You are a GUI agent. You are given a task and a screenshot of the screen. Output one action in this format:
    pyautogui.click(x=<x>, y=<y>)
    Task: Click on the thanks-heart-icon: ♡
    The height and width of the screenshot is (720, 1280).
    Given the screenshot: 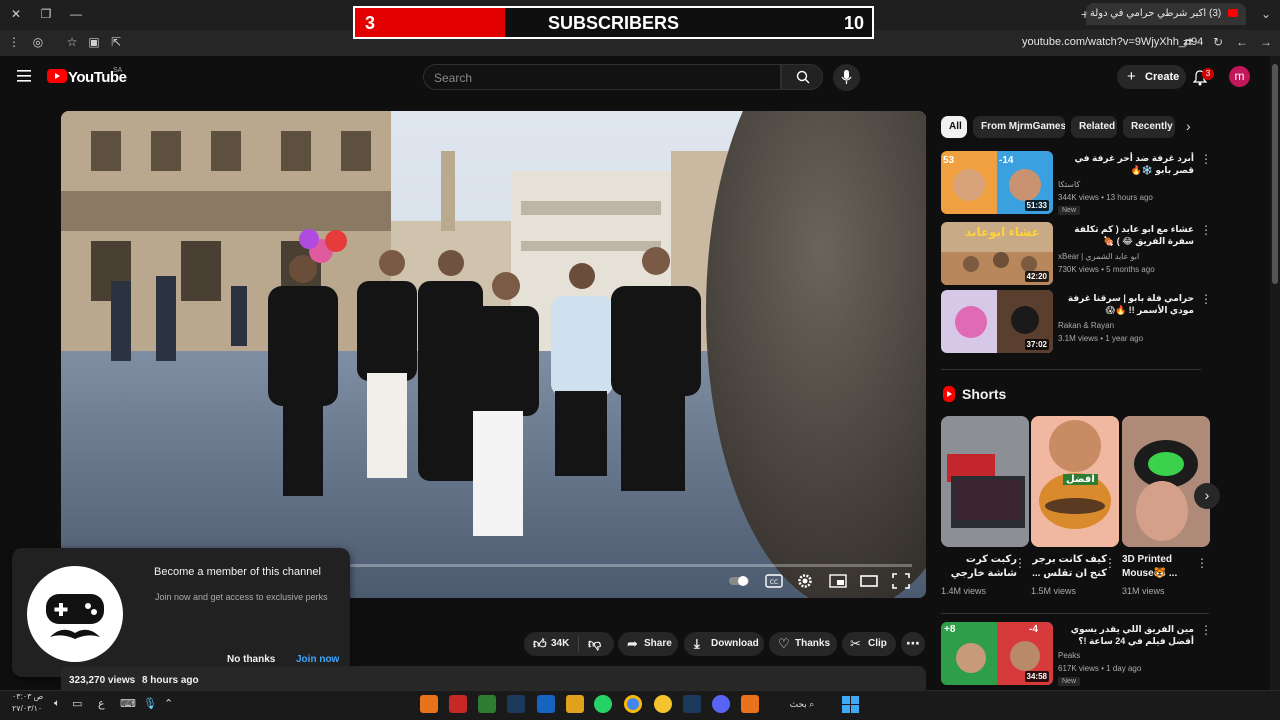 What is the action you would take?
    pyautogui.click(x=784, y=643)
    